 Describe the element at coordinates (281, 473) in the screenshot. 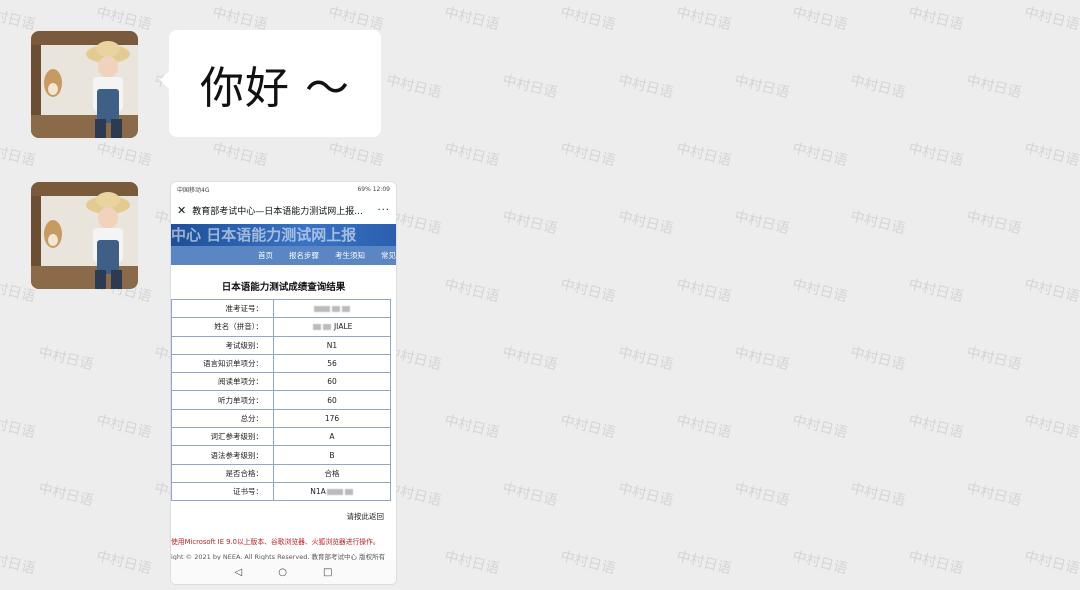

I see `table-row: 是否合格： 合格` at that location.